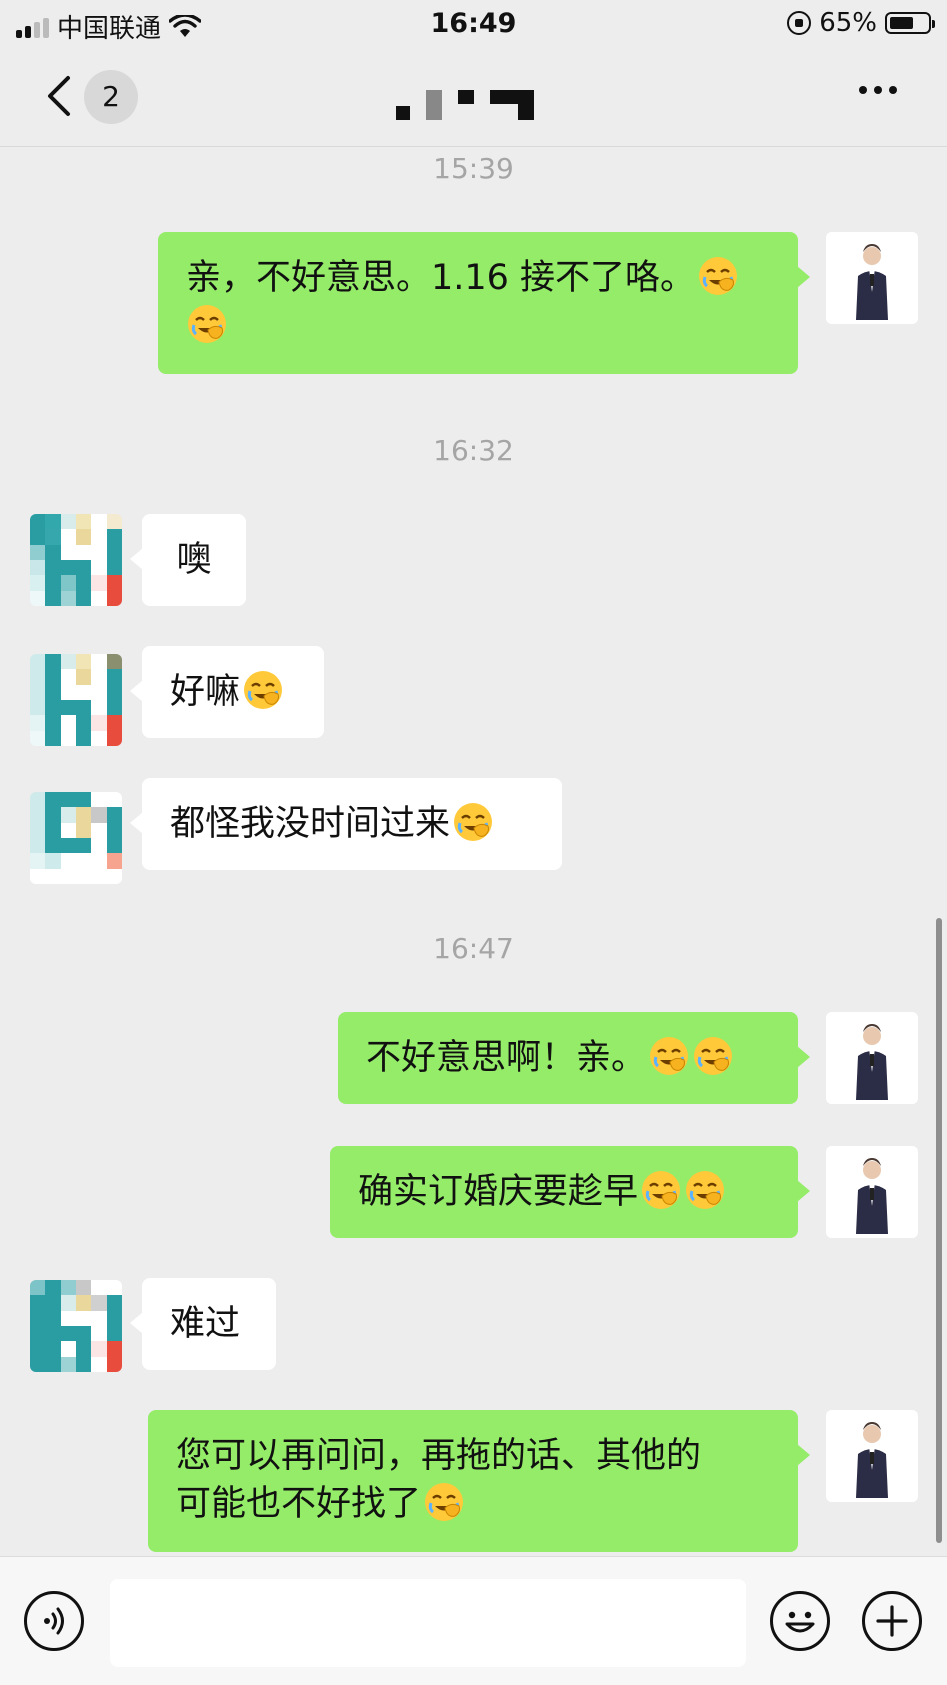 The image size is (947, 1685). I want to click on unread-count-badge: 2, so click(111, 97).